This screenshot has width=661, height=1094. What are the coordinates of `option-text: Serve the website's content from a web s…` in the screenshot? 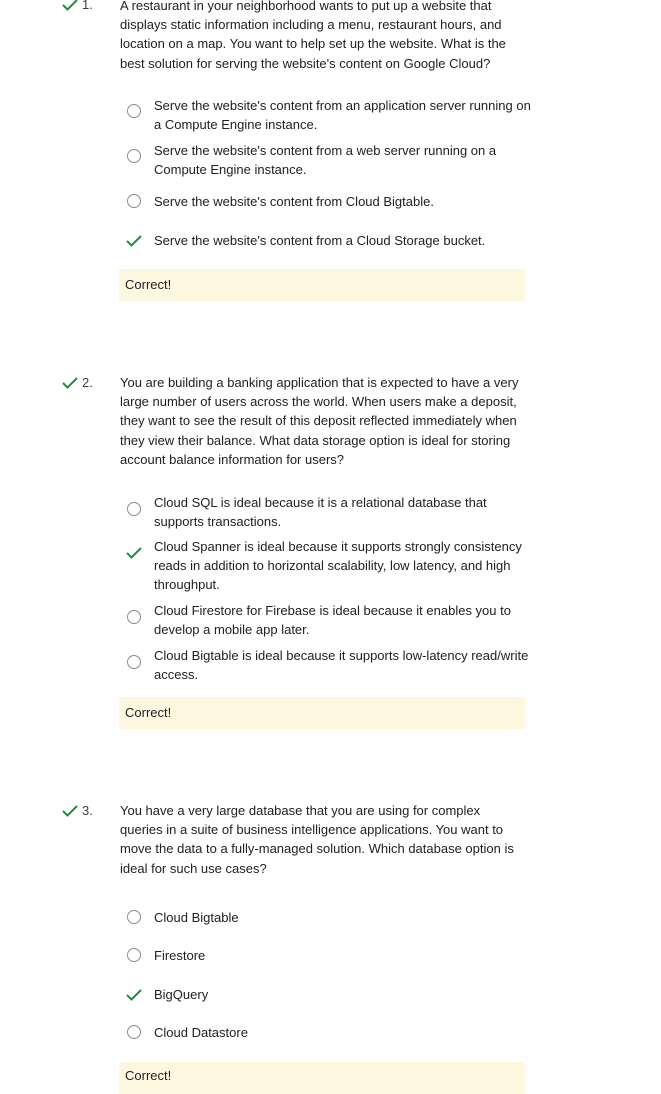 It's located at (325, 160).